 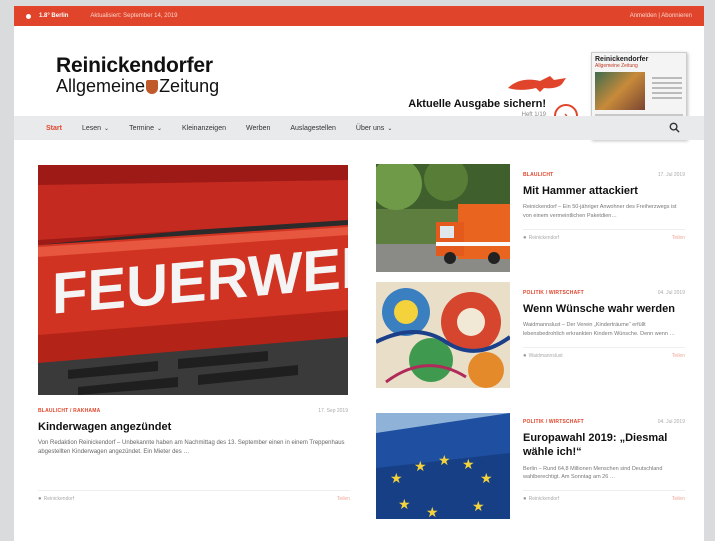 I want to click on hero-category: BLAULICHT / RAKHAMA, so click(x=69, y=411).